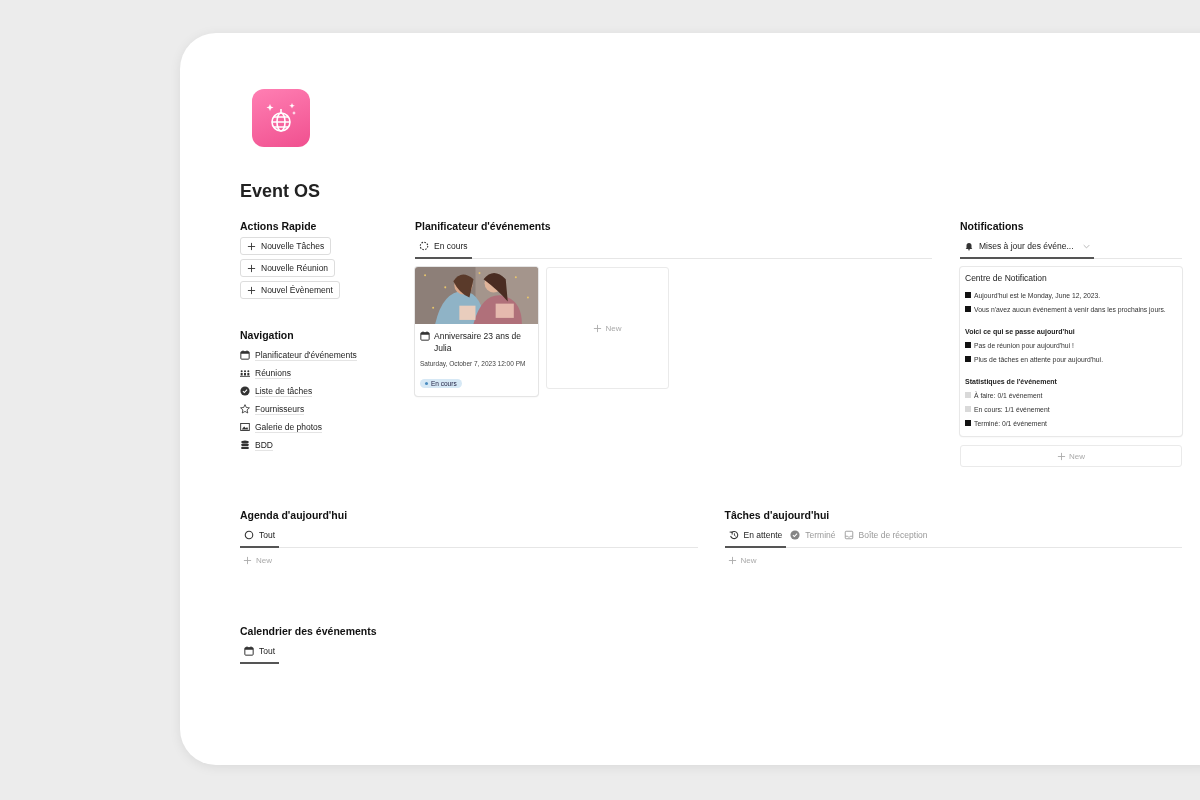  Describe the element at coordinates (478, 342) in the screenshot. I see `event-title: Anniversaire 23 ans de Julia` at that location.